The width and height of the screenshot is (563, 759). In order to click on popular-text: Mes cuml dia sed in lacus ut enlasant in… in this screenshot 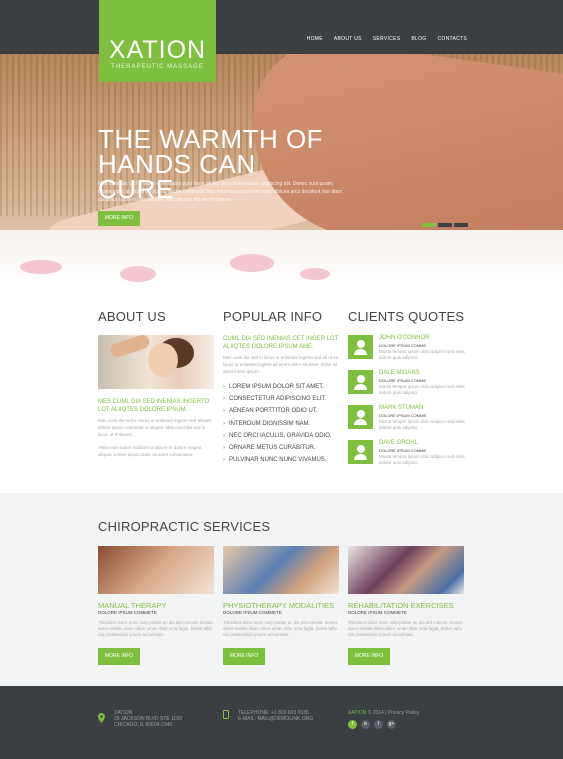, I will do `click(281, 364)`.